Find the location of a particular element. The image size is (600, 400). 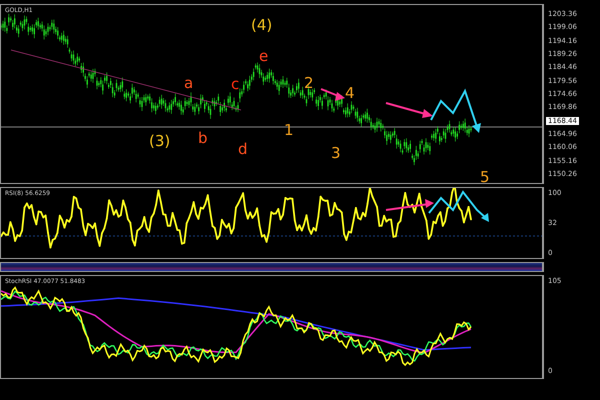

wave-label: b is located at coordinates (203, 138).